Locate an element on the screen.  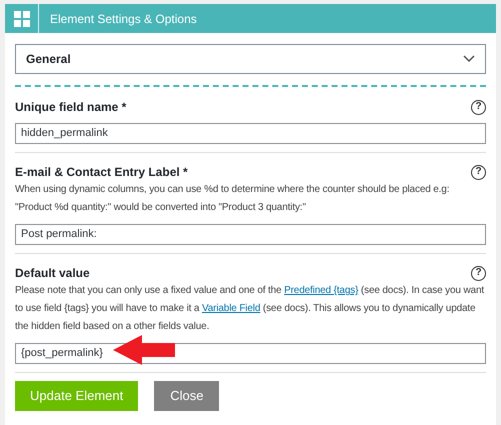
field-label: Unique field name * is located at coordinates (70, 107).